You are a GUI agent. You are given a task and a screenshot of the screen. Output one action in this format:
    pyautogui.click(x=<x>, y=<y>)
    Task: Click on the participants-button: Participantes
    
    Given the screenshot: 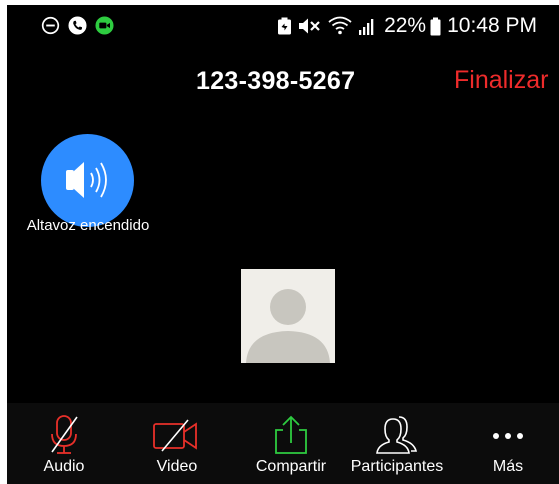 What is the action you would take?
    pyautogui.click(x=397, y=443)
    